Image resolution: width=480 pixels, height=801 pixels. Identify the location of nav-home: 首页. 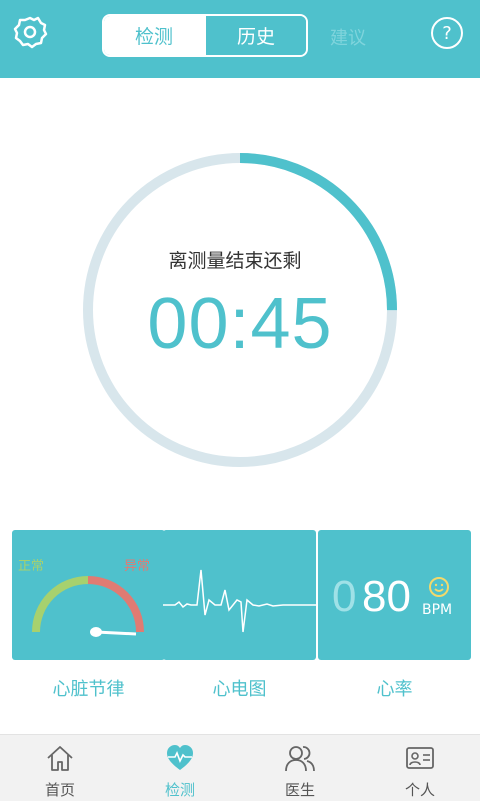
(60, 768).